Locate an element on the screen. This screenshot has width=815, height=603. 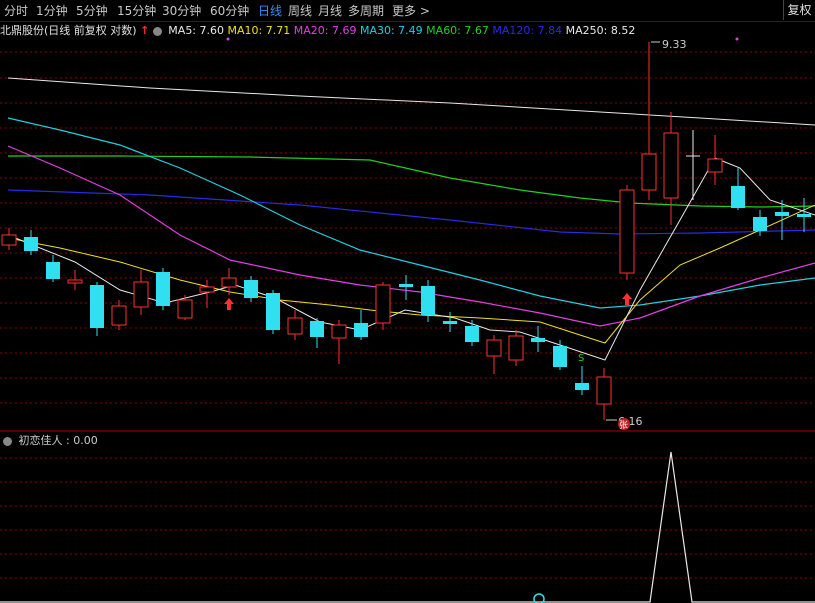
ma120-line is located at coordinates (411, 212).